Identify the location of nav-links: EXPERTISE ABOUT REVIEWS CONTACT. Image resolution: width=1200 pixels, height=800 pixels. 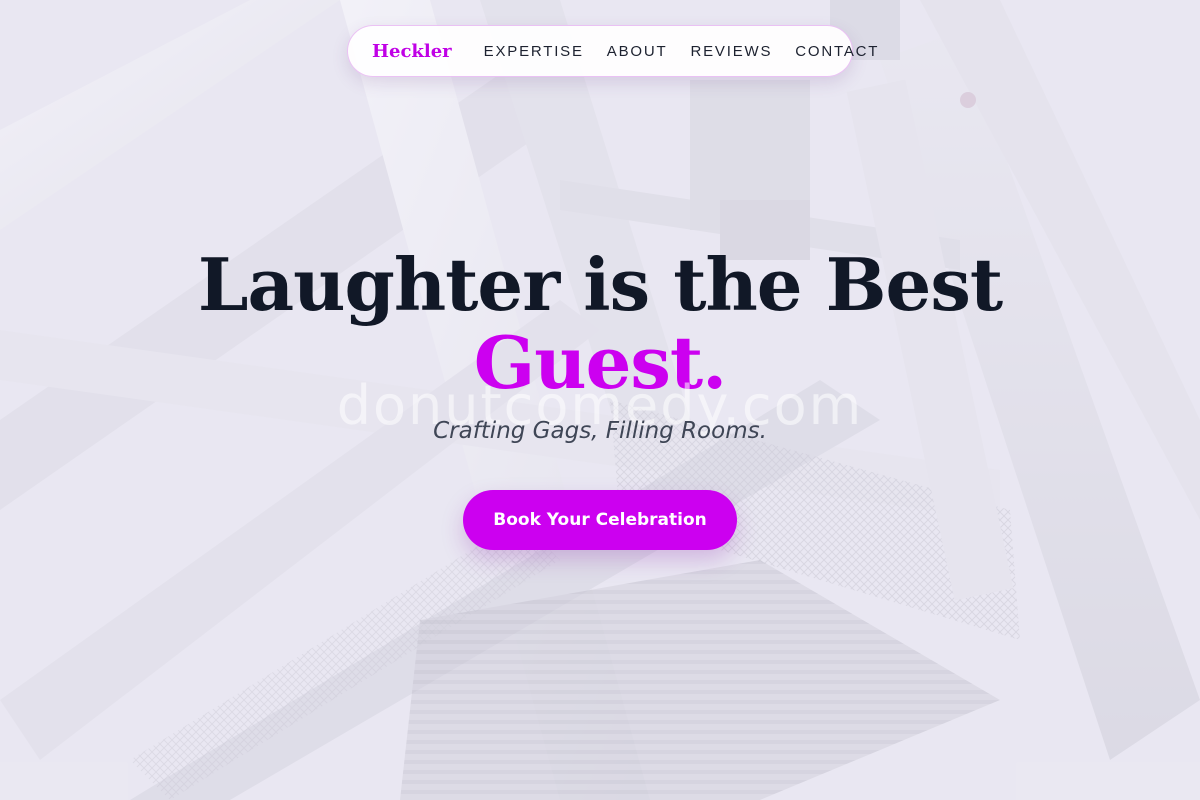
(682, 51).